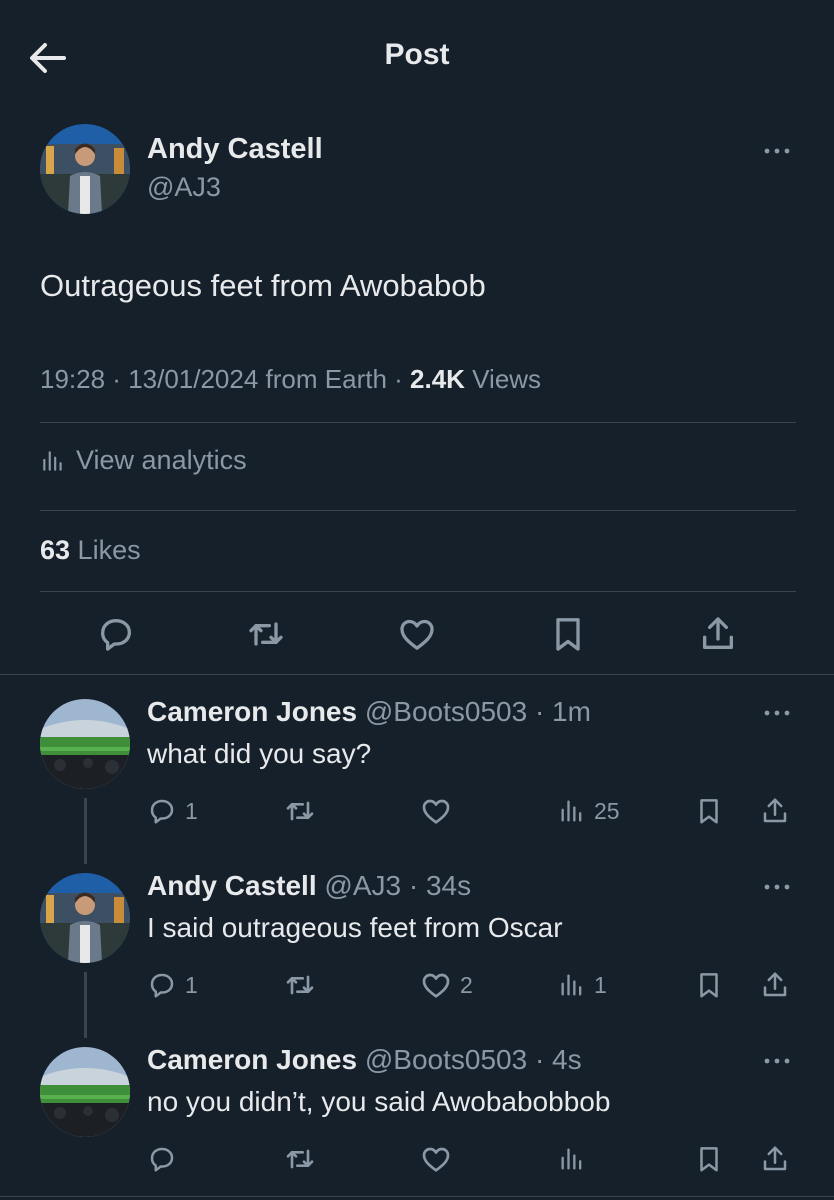 Image resolution: width=834 pixels, height=1200 pixels. I want to click on author-handle: @AJ3, so click(184, 187).